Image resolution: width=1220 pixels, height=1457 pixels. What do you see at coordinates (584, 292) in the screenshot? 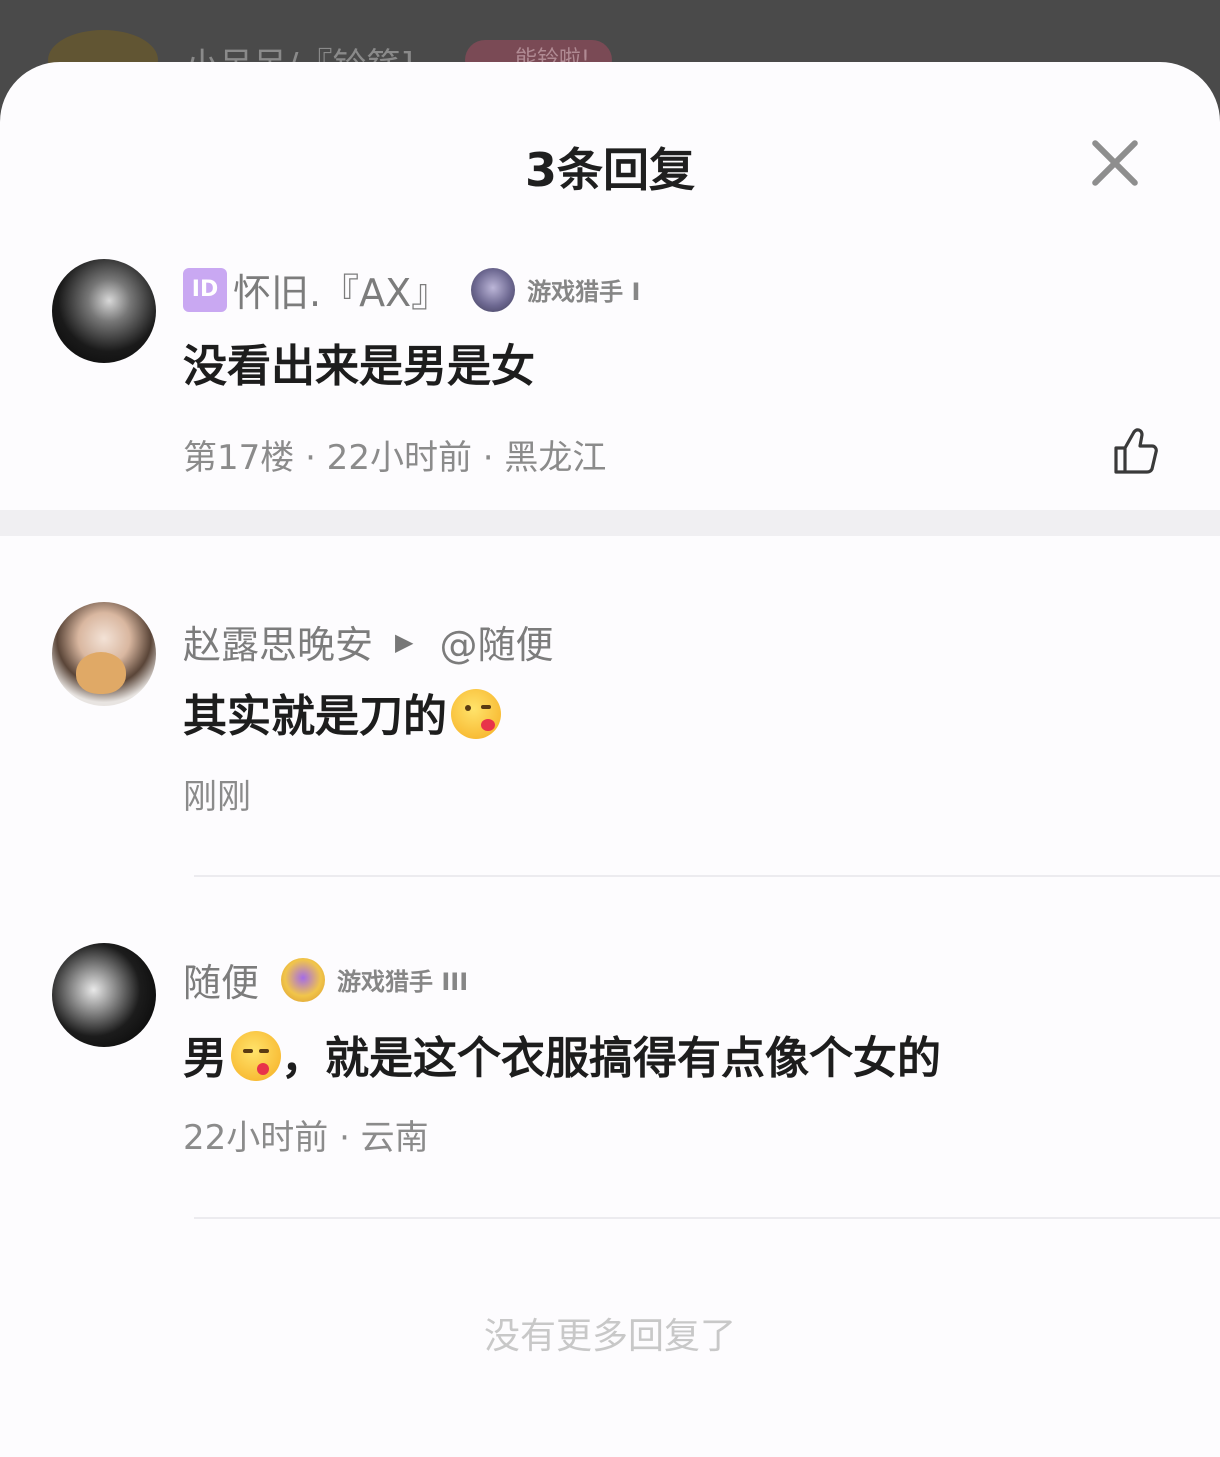
I see `level-label: 游戏猎手 I` at bounding box center [584, 292].